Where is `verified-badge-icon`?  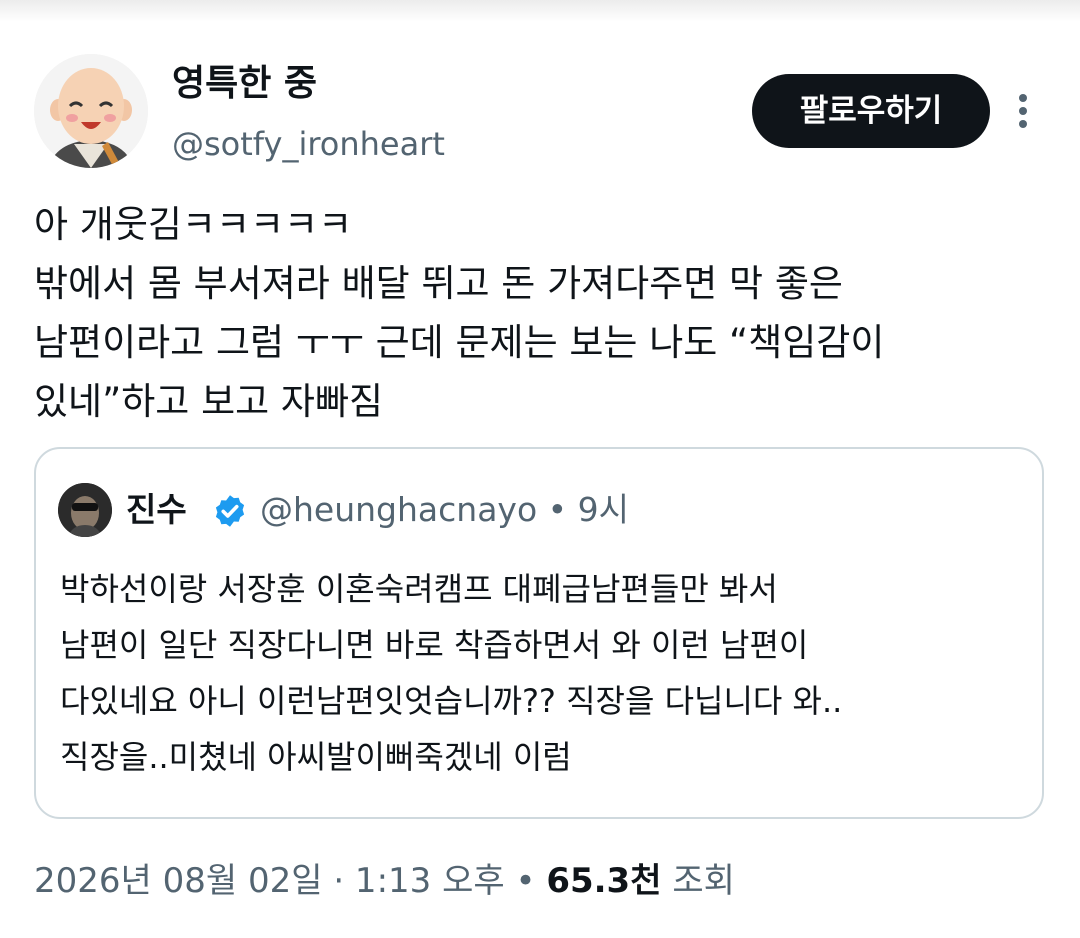
verified-badge-icon is located at coordinates (230, 511).